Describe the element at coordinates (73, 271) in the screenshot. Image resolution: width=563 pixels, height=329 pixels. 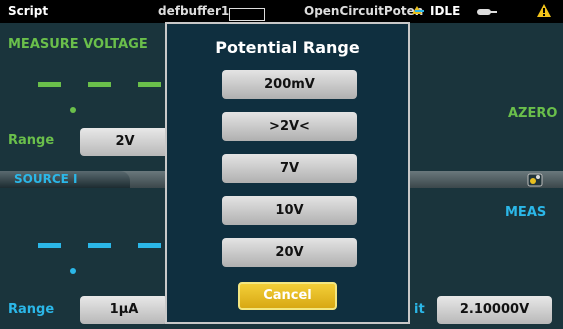
I see `source-decimal-point` at that location.